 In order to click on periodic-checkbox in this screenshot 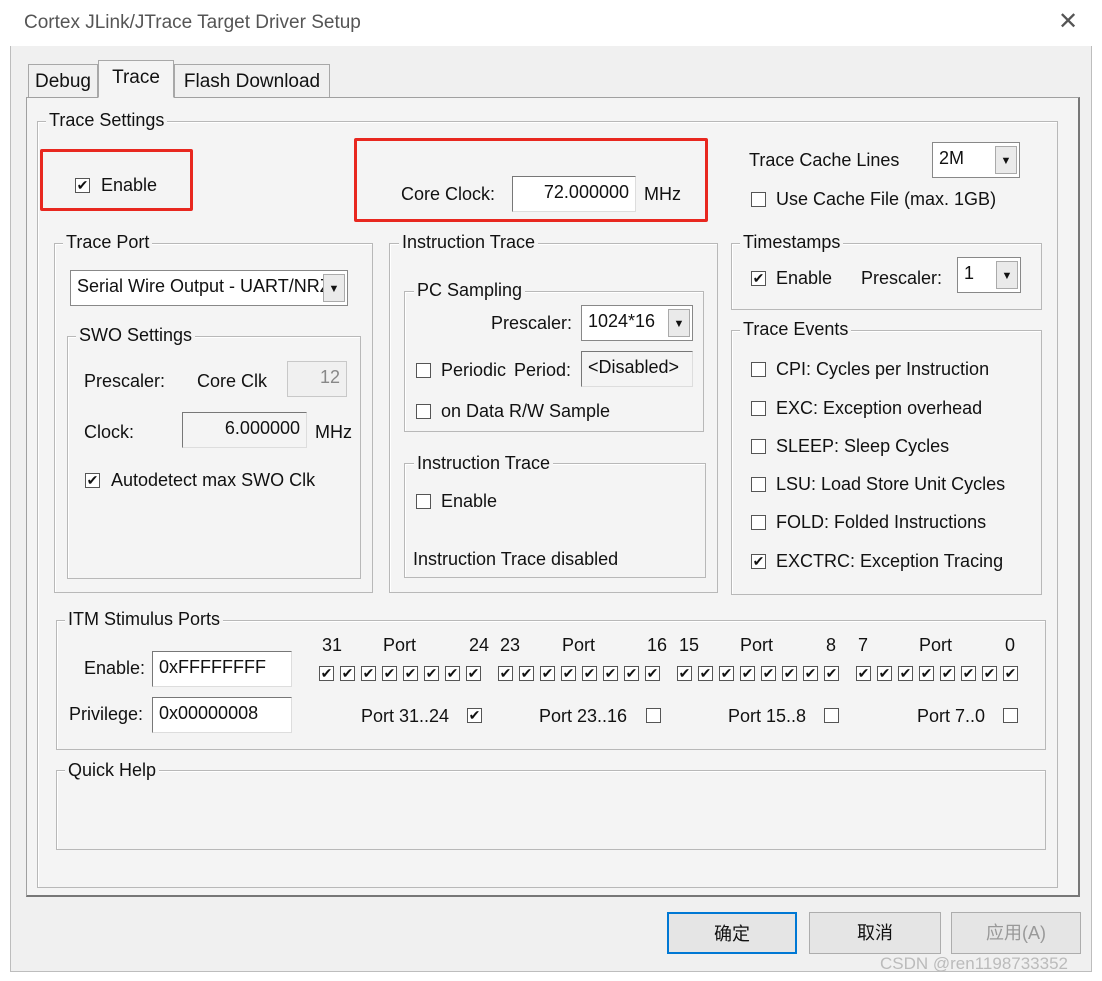, I will do `click(423, 370)`.